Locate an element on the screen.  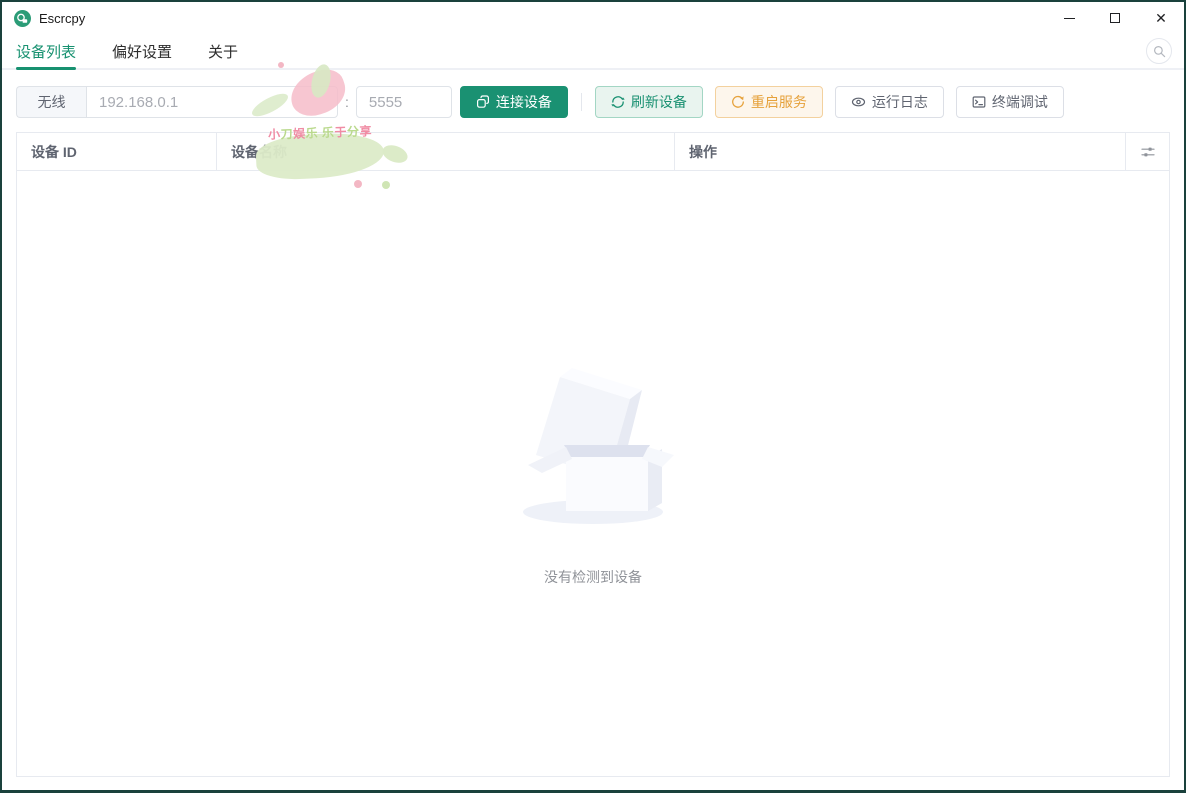
titlebar: Escrcpy ✕ is located at coordinates (593, 18).